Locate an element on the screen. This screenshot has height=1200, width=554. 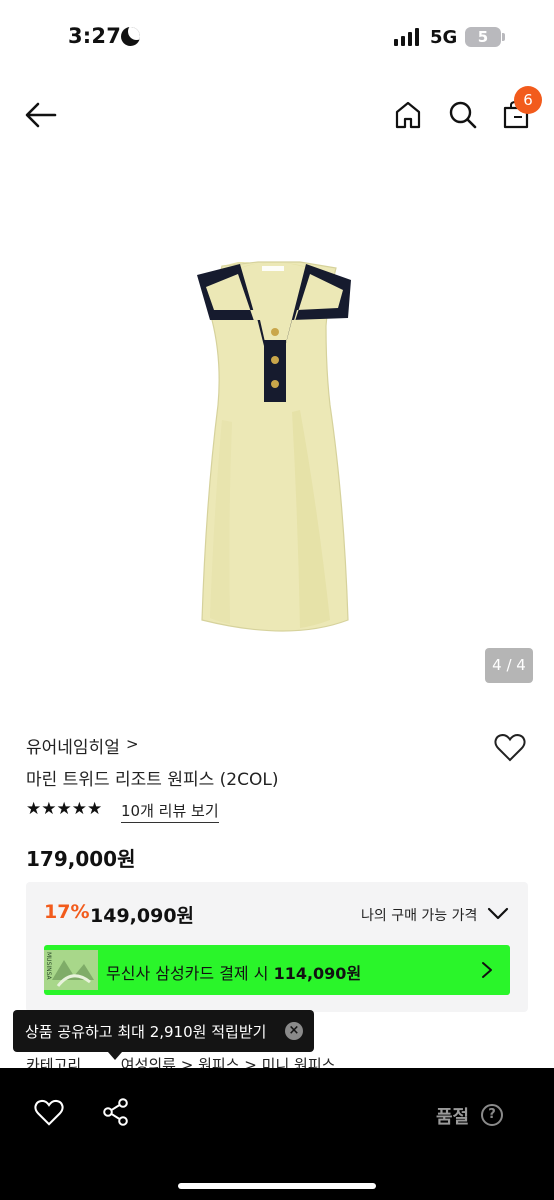
moon-icon is located at coordinates (130, 36).